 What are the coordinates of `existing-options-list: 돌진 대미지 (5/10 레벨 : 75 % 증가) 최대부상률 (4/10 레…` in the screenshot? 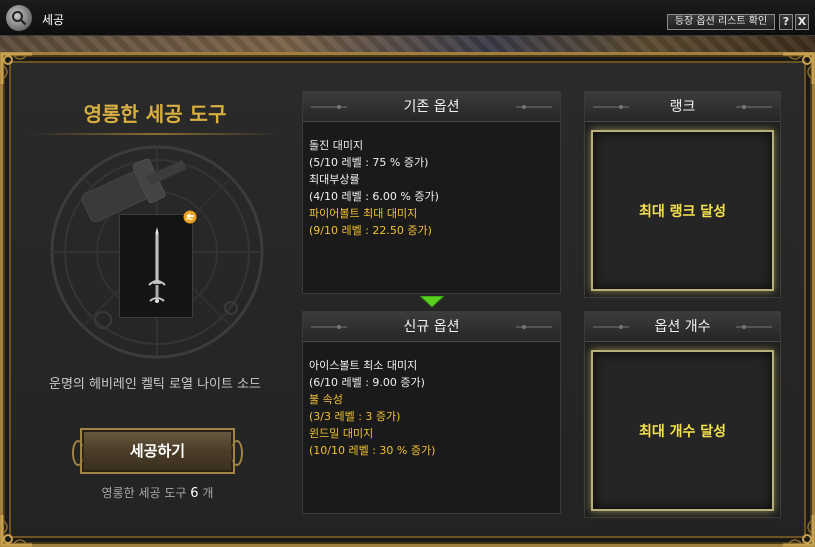 It's located at (431, 208).